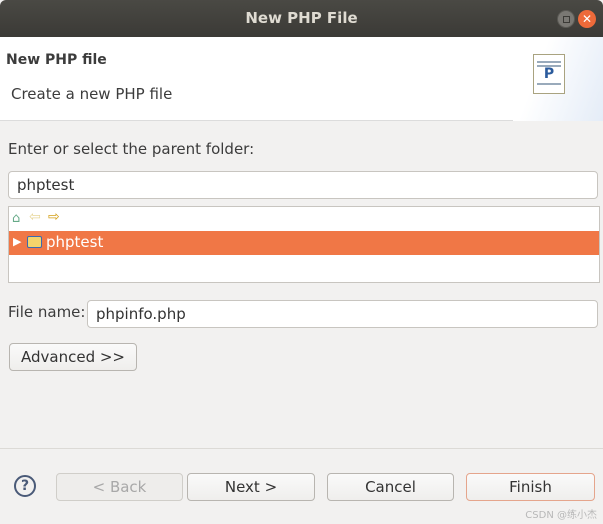  What do you see at coordinates (73, 357) in the screenshot?
I see `advanced-button: Advanced >>` at bounding box center [73, 357].